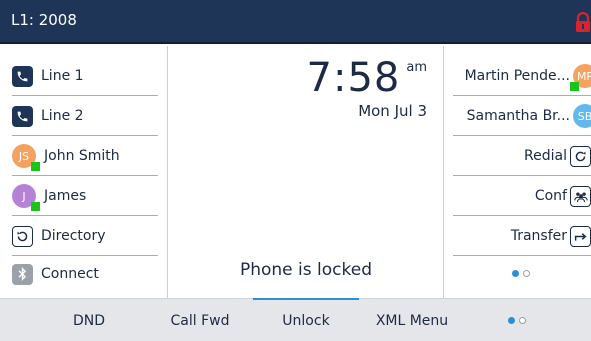 The height and width of the screenshot is (341, 591). What do you see at coordinates (517, 320) in the screenshot?
I see `softkey-page-indicator` at bounding box center [517, 320].